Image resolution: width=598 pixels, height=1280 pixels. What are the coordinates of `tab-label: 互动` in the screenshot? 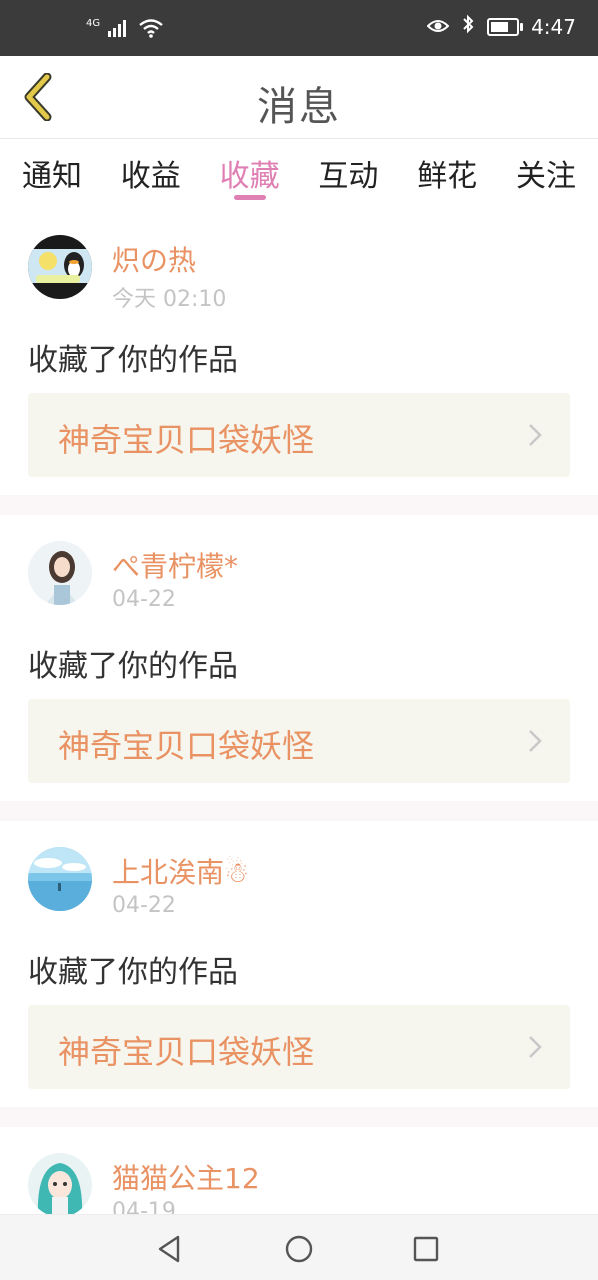 It's located at (348, 176).